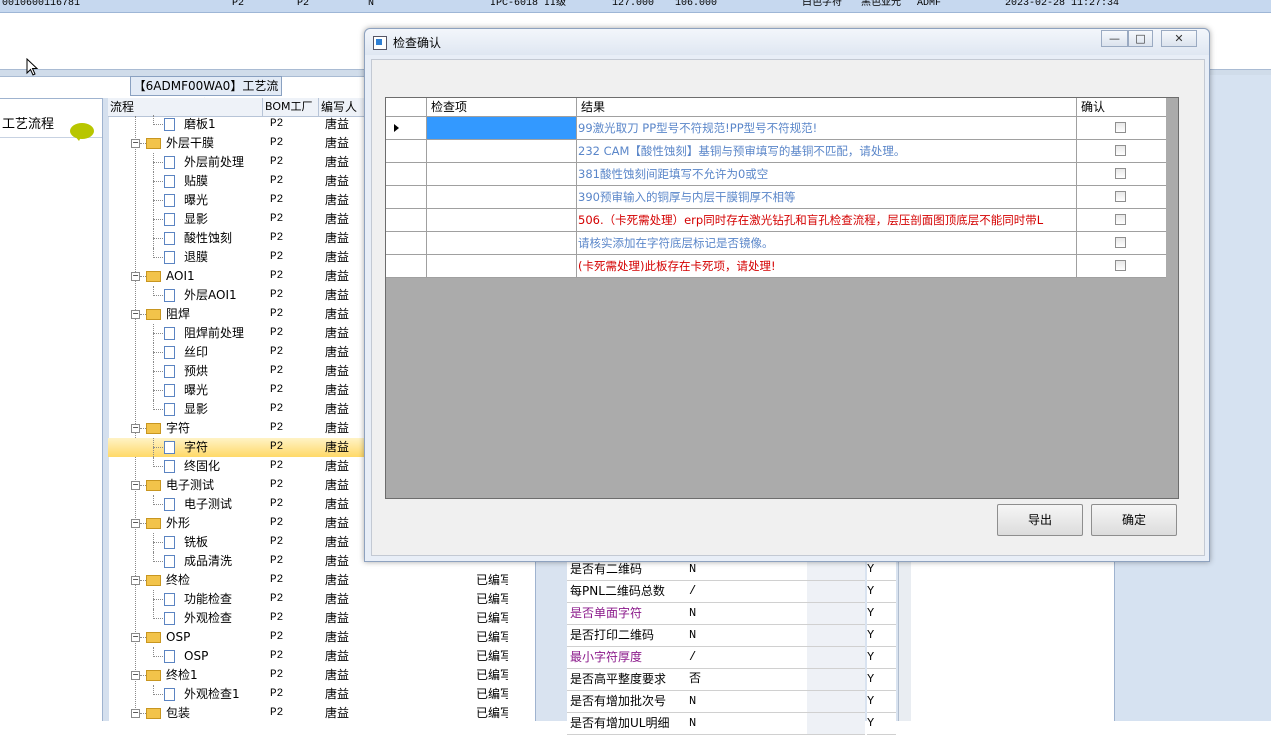  Describe the element at coordinates (239, 295) in the screenshot. I see `tree-row: 外层AOI1 P2 唐益` at that location.